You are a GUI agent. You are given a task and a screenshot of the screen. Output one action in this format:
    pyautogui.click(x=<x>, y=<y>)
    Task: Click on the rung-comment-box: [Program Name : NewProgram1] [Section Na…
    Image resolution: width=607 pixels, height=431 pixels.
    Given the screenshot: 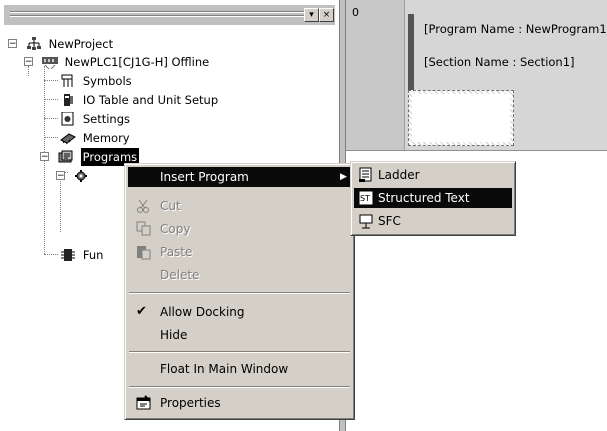 What is the action you would take?
    pyautogui.click(x=510, y=52)
    